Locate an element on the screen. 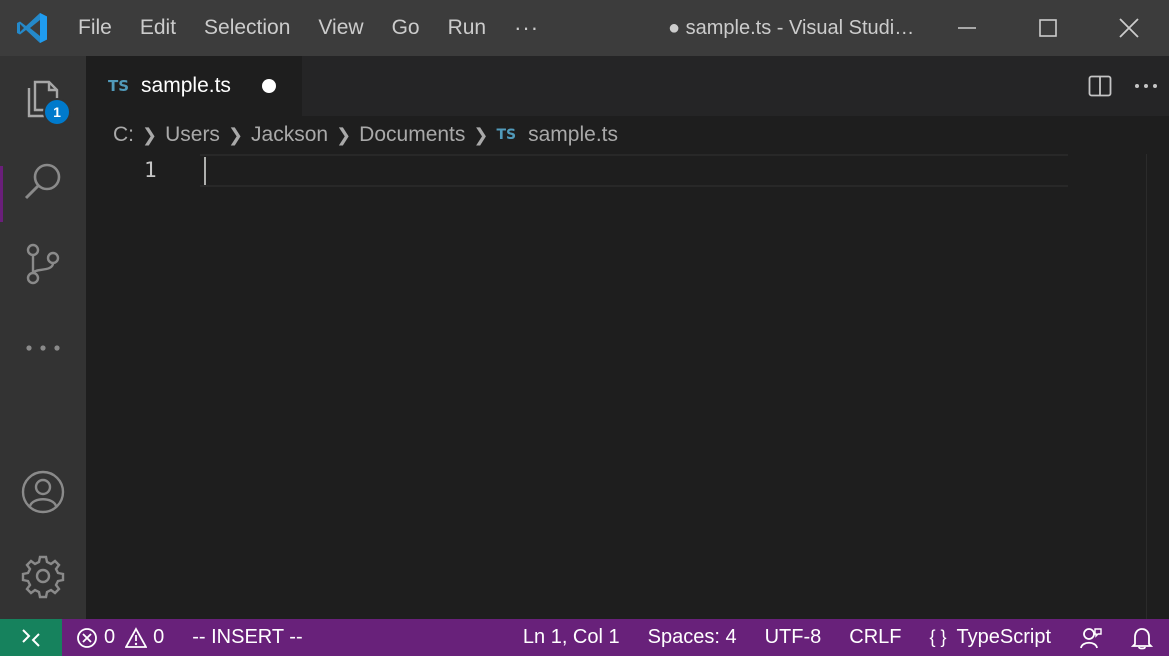 The image size is (1169, 656). close-button is located at coordinates (1128, 28).